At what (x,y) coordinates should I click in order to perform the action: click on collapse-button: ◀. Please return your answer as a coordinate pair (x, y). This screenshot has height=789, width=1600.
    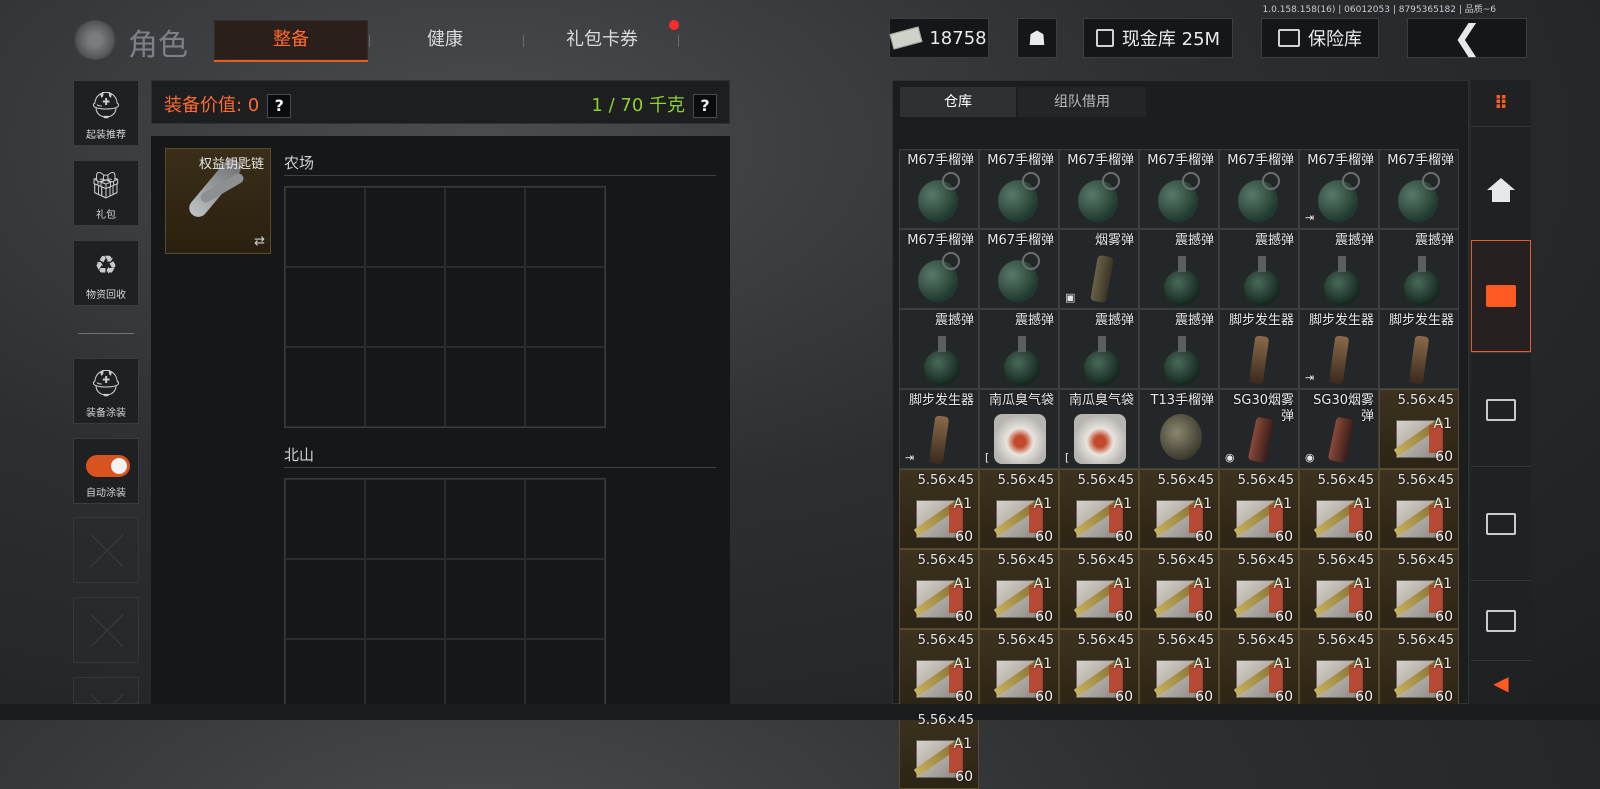
    Looking at the image, I should click on (1501, 682).